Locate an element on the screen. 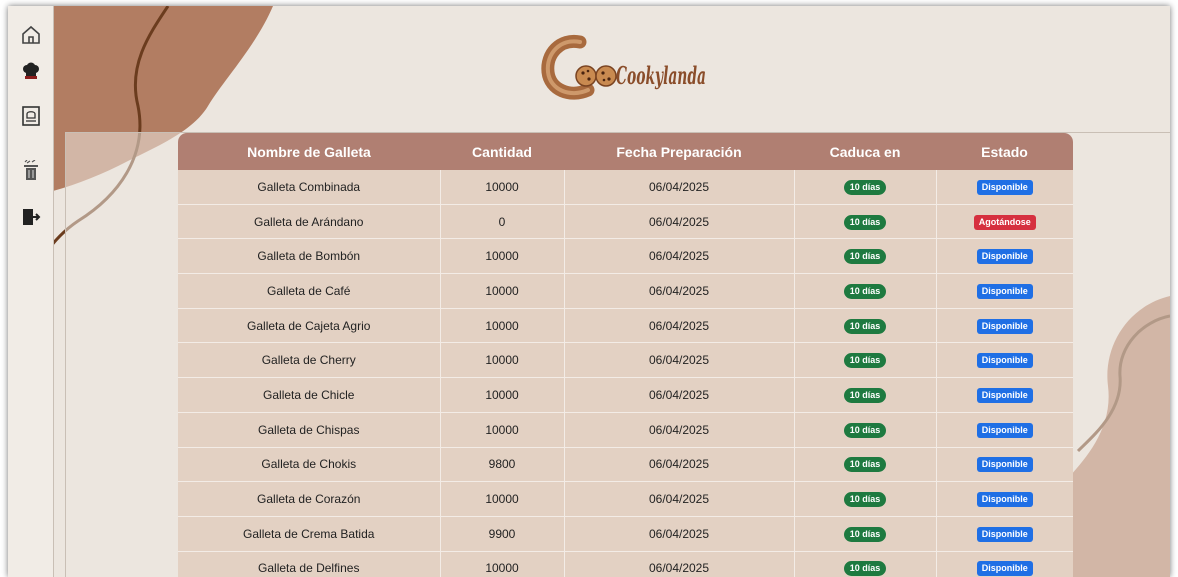  cell-nombre: Galleta de Chispas is located at coordinates (309, 430).